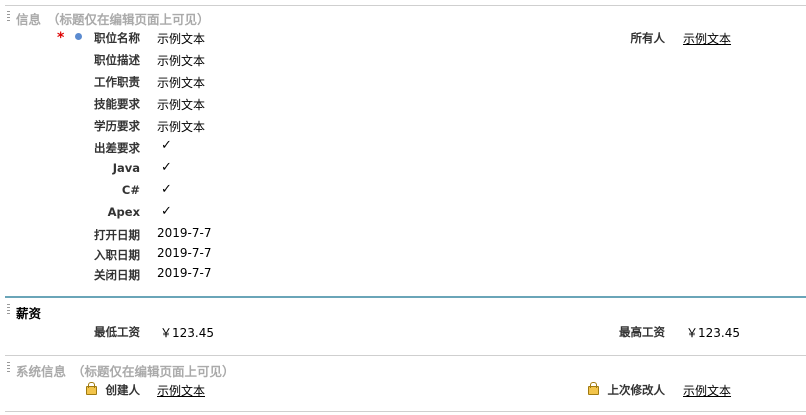  What do you see at coordinates (130, 190) in the screenshot?
I see `label-csharp: C#` at bounding box center [130, 190].